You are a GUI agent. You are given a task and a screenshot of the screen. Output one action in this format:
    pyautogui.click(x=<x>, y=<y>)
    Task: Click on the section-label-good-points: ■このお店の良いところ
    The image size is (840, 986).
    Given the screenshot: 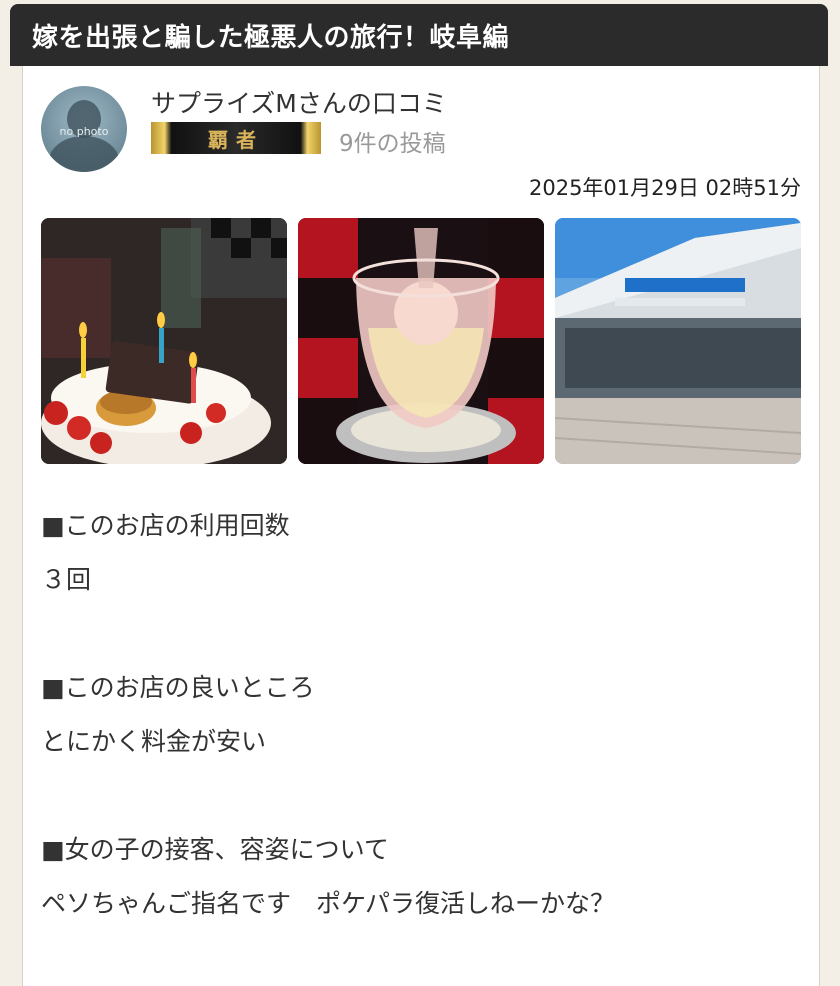 What is the action you would take?
    pyautogui.click(x=178, y=687)
    